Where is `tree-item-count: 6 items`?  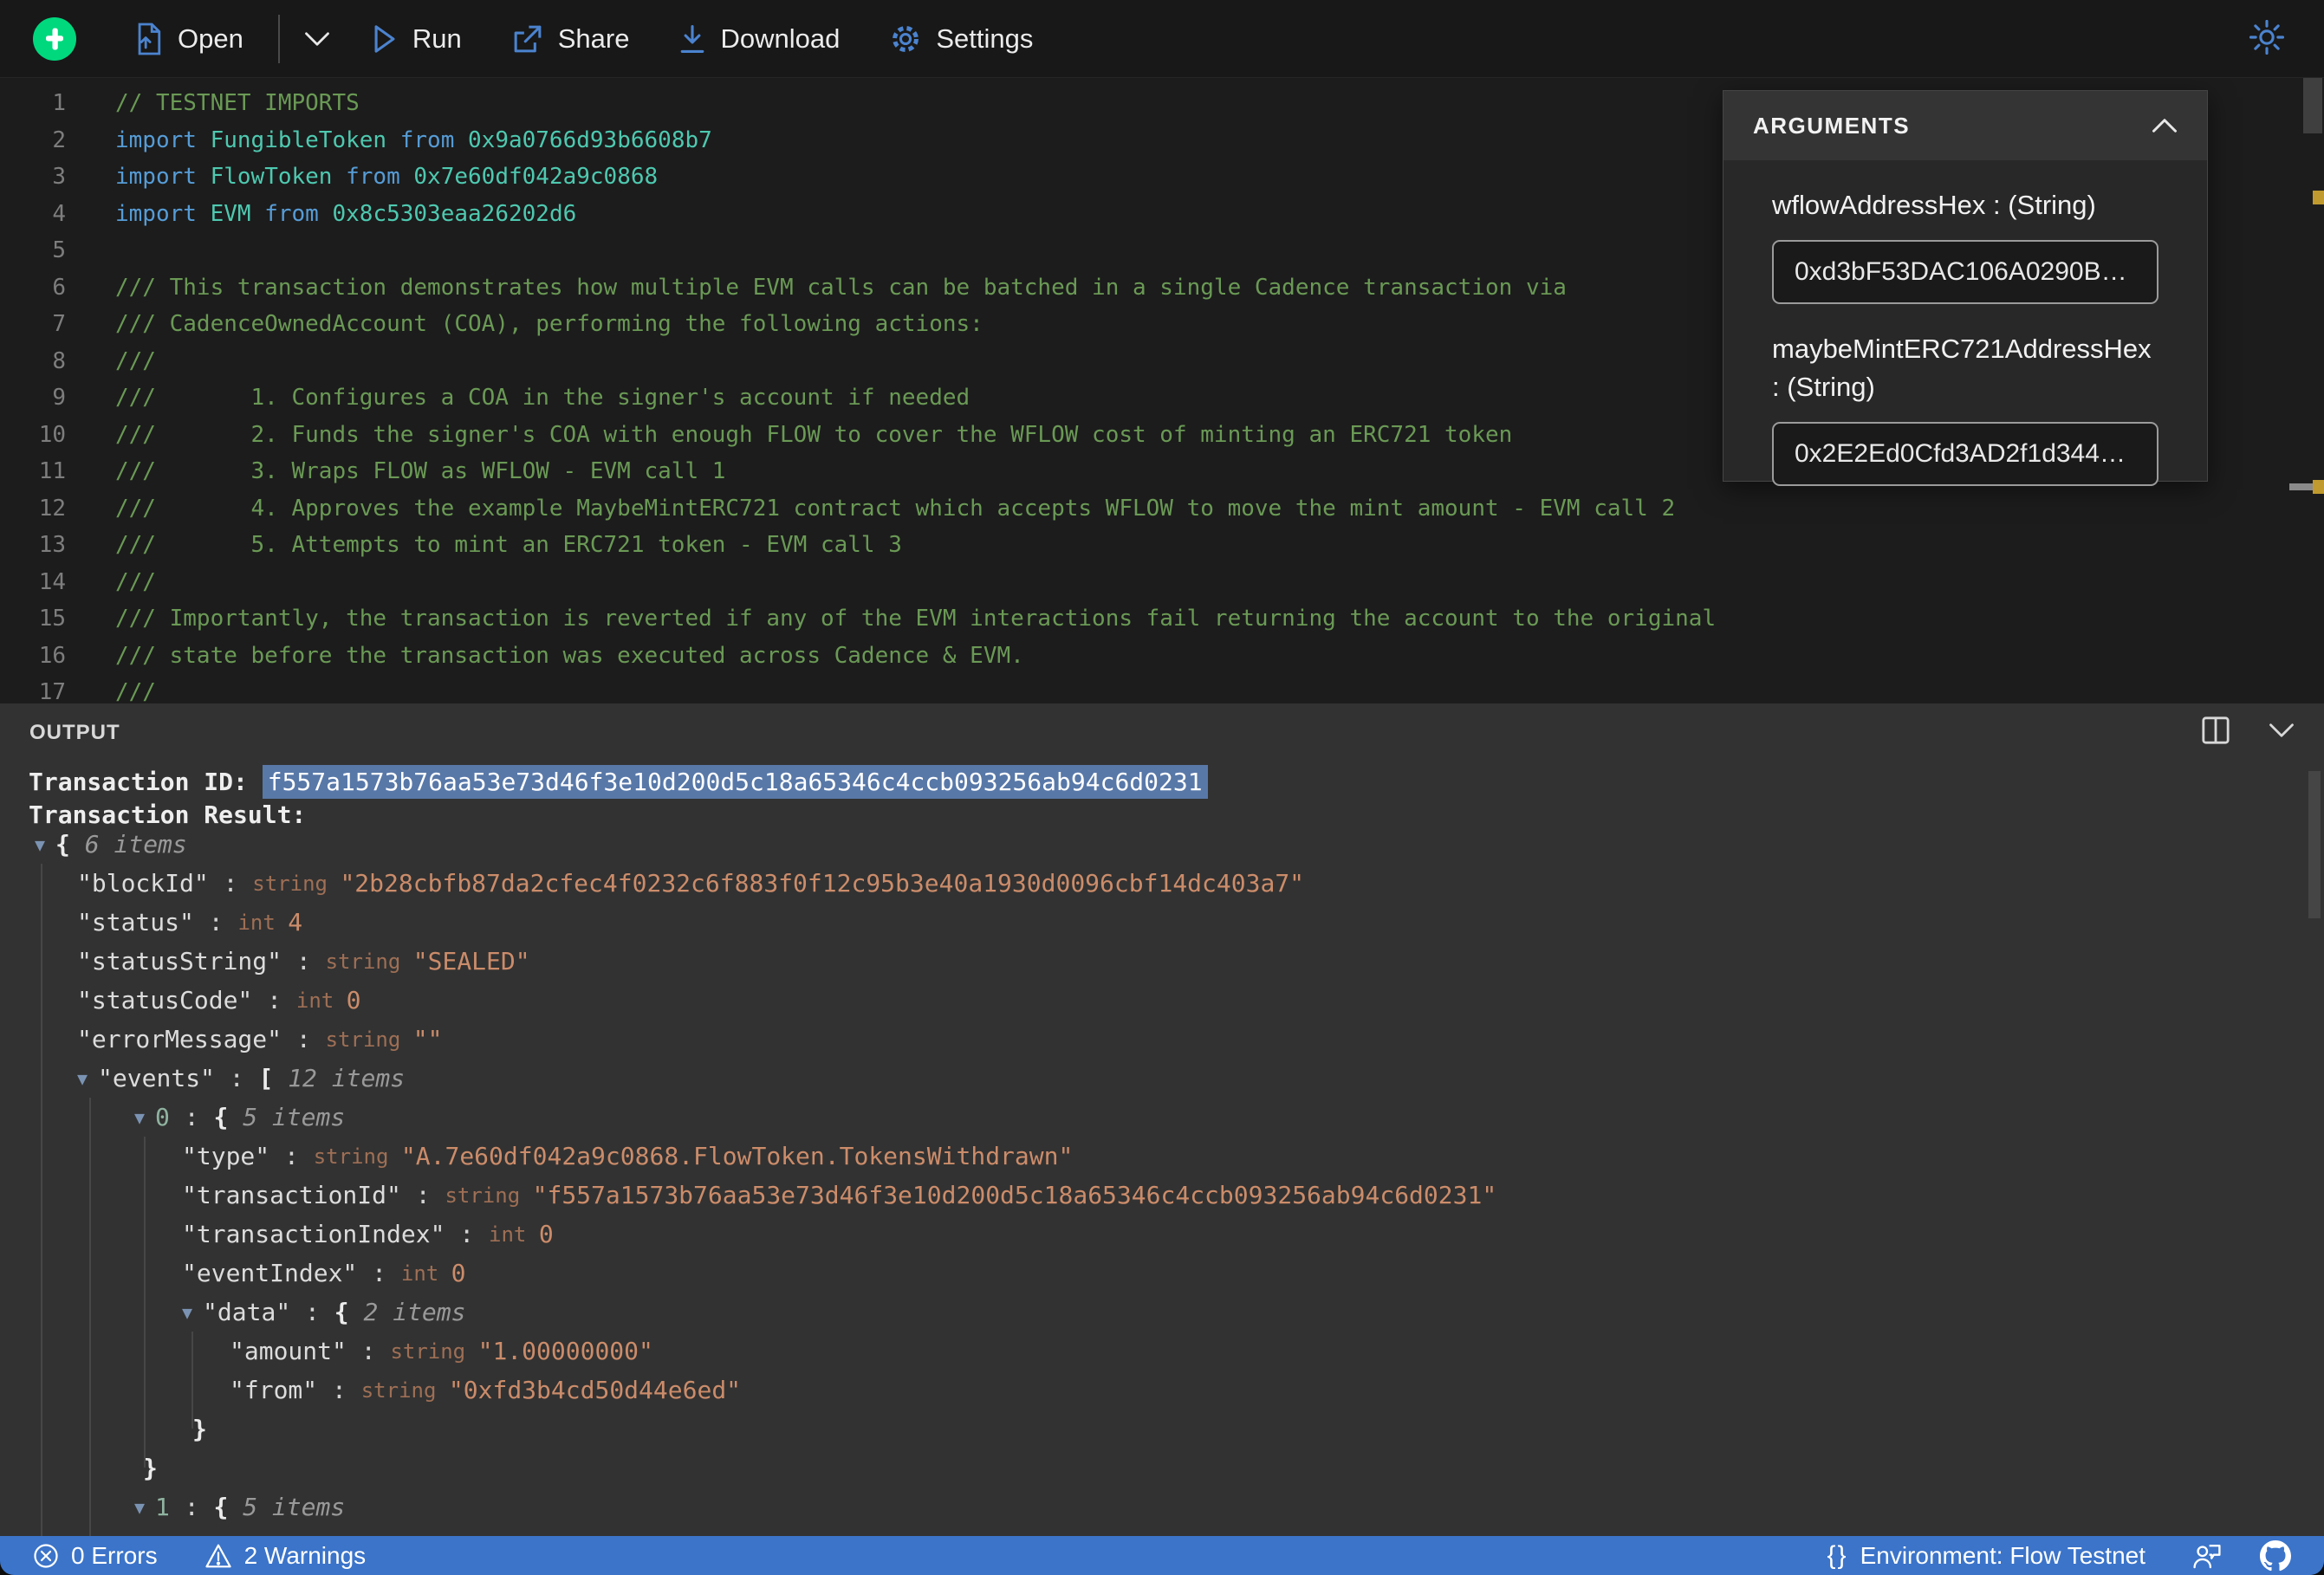
tree-item-count: 6 items is located at coordinates (135, 845).